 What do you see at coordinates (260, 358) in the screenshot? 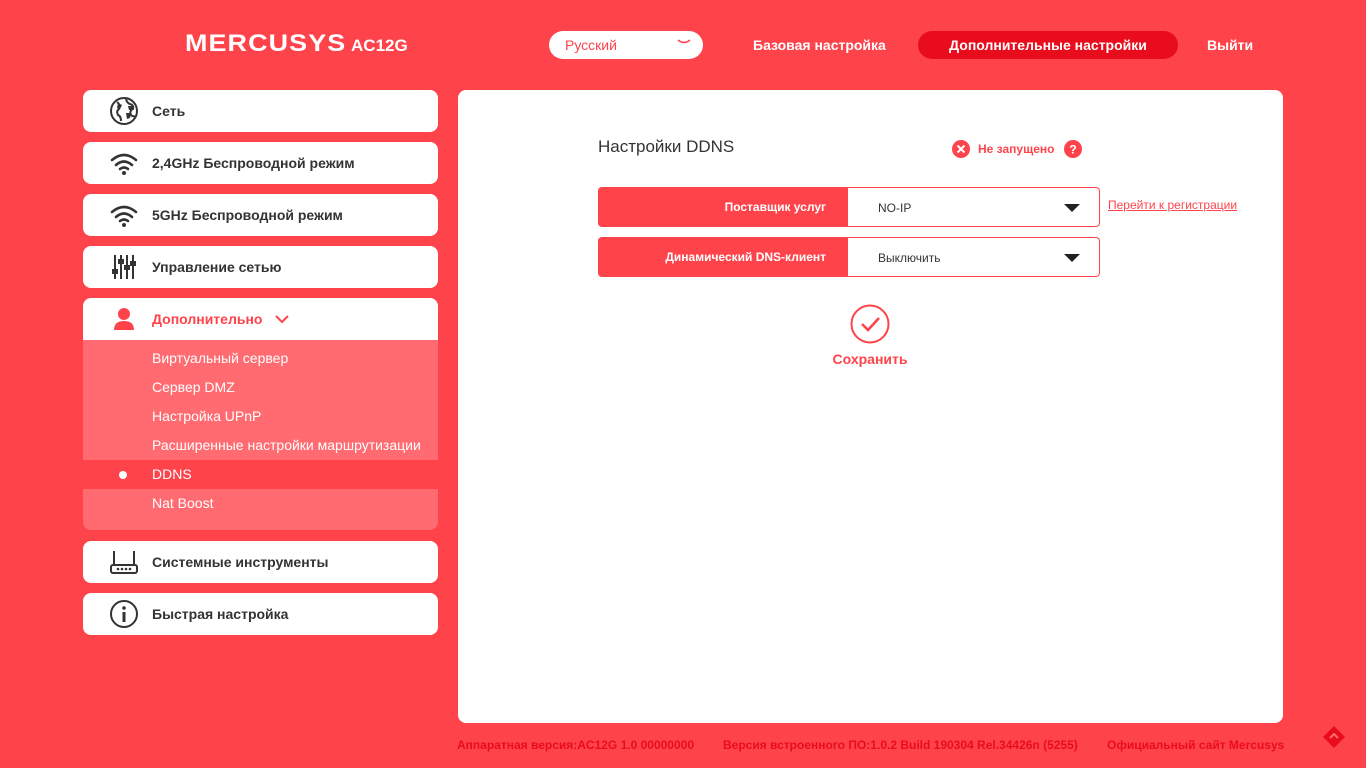
I see `submenu-item-virtual-server: Виртуальный сервер` at bounding box center [260, 358].